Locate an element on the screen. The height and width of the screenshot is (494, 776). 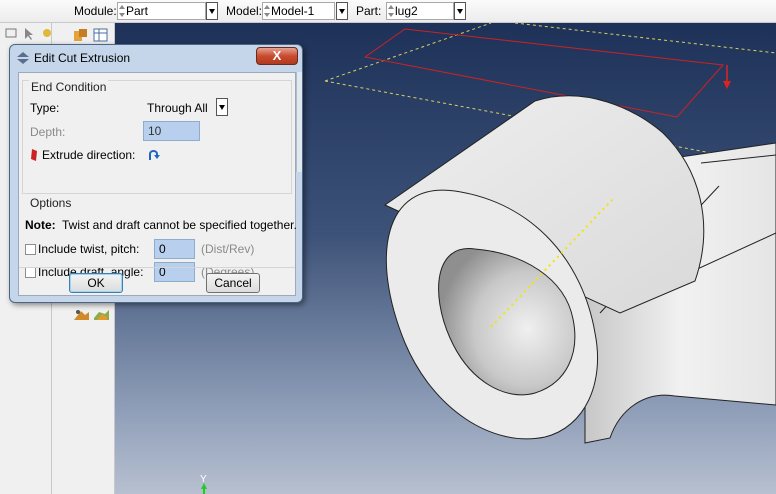
part-value: lug2 is located at coordinates (406, 11).